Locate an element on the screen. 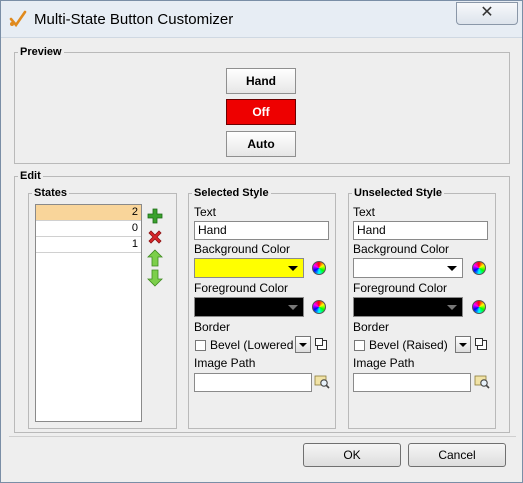 This screenshot has width=523, height=483. cancel-label: Cancel is located at coordinates (457, 455).